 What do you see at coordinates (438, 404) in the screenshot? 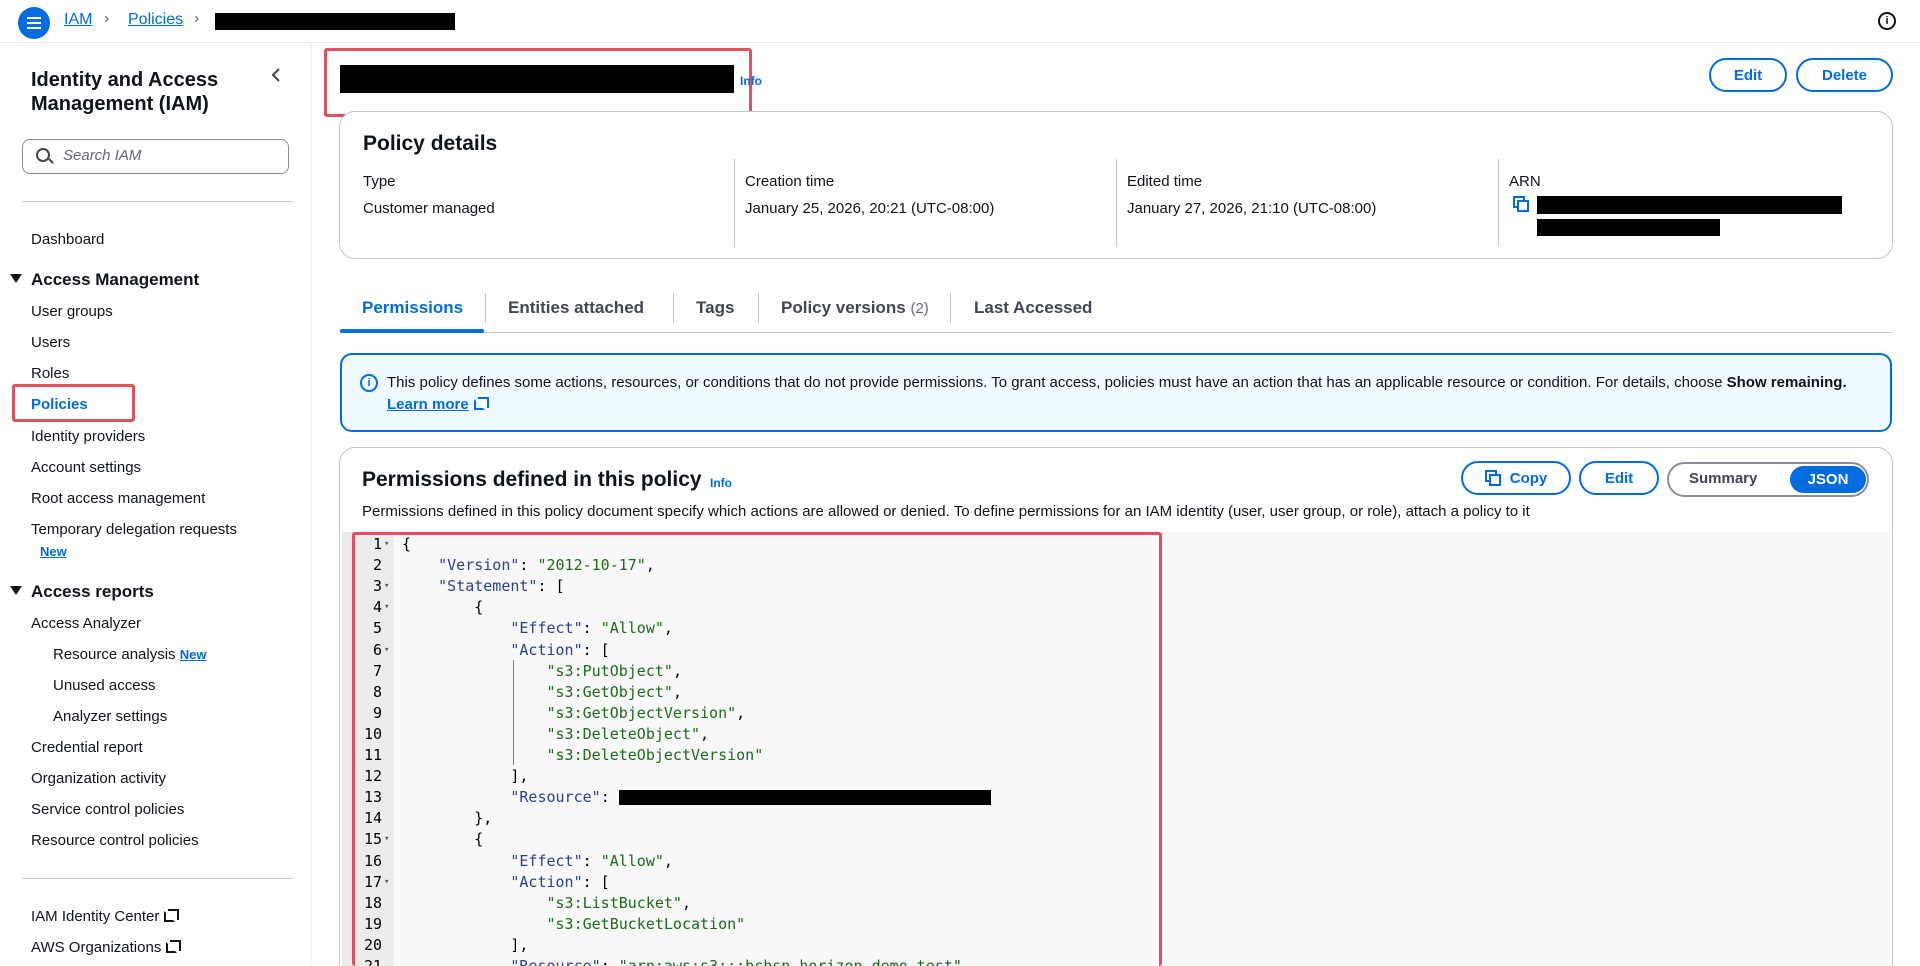
I see `learn-more-link: Learn more` at bounding box center [438, 404].